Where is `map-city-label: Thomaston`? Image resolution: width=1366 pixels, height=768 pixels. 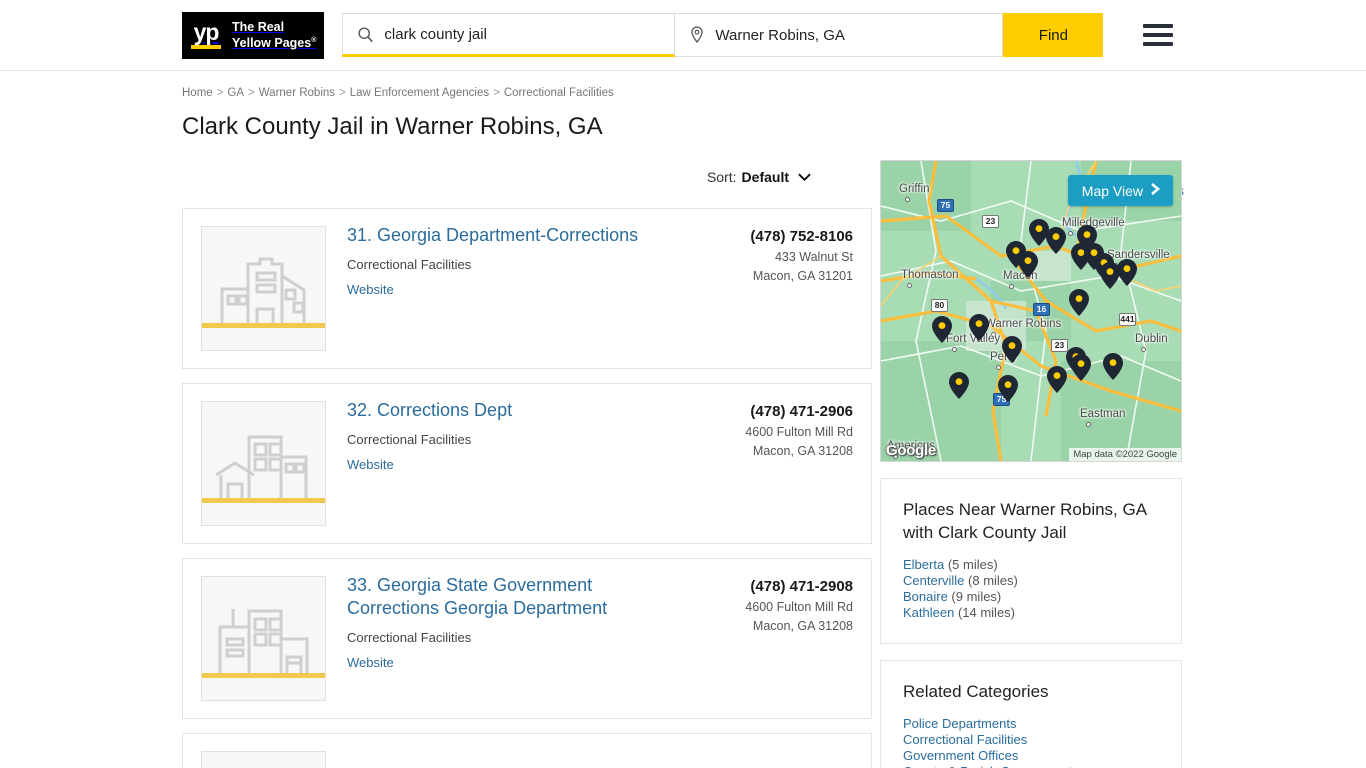 map-city-label: Thomaston is located at coordinates (930, 275).